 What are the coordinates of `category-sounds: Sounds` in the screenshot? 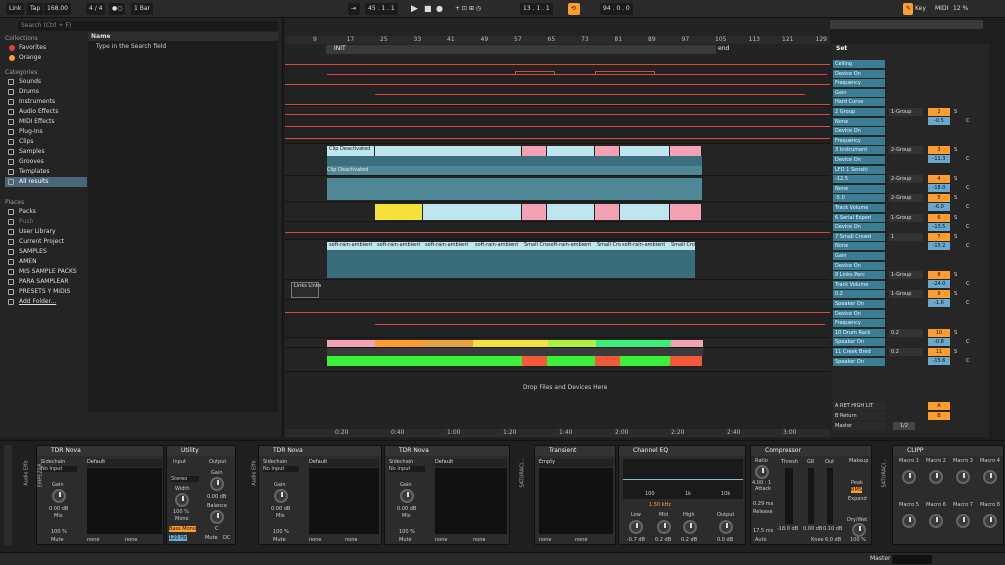 It's located at (46, 82).